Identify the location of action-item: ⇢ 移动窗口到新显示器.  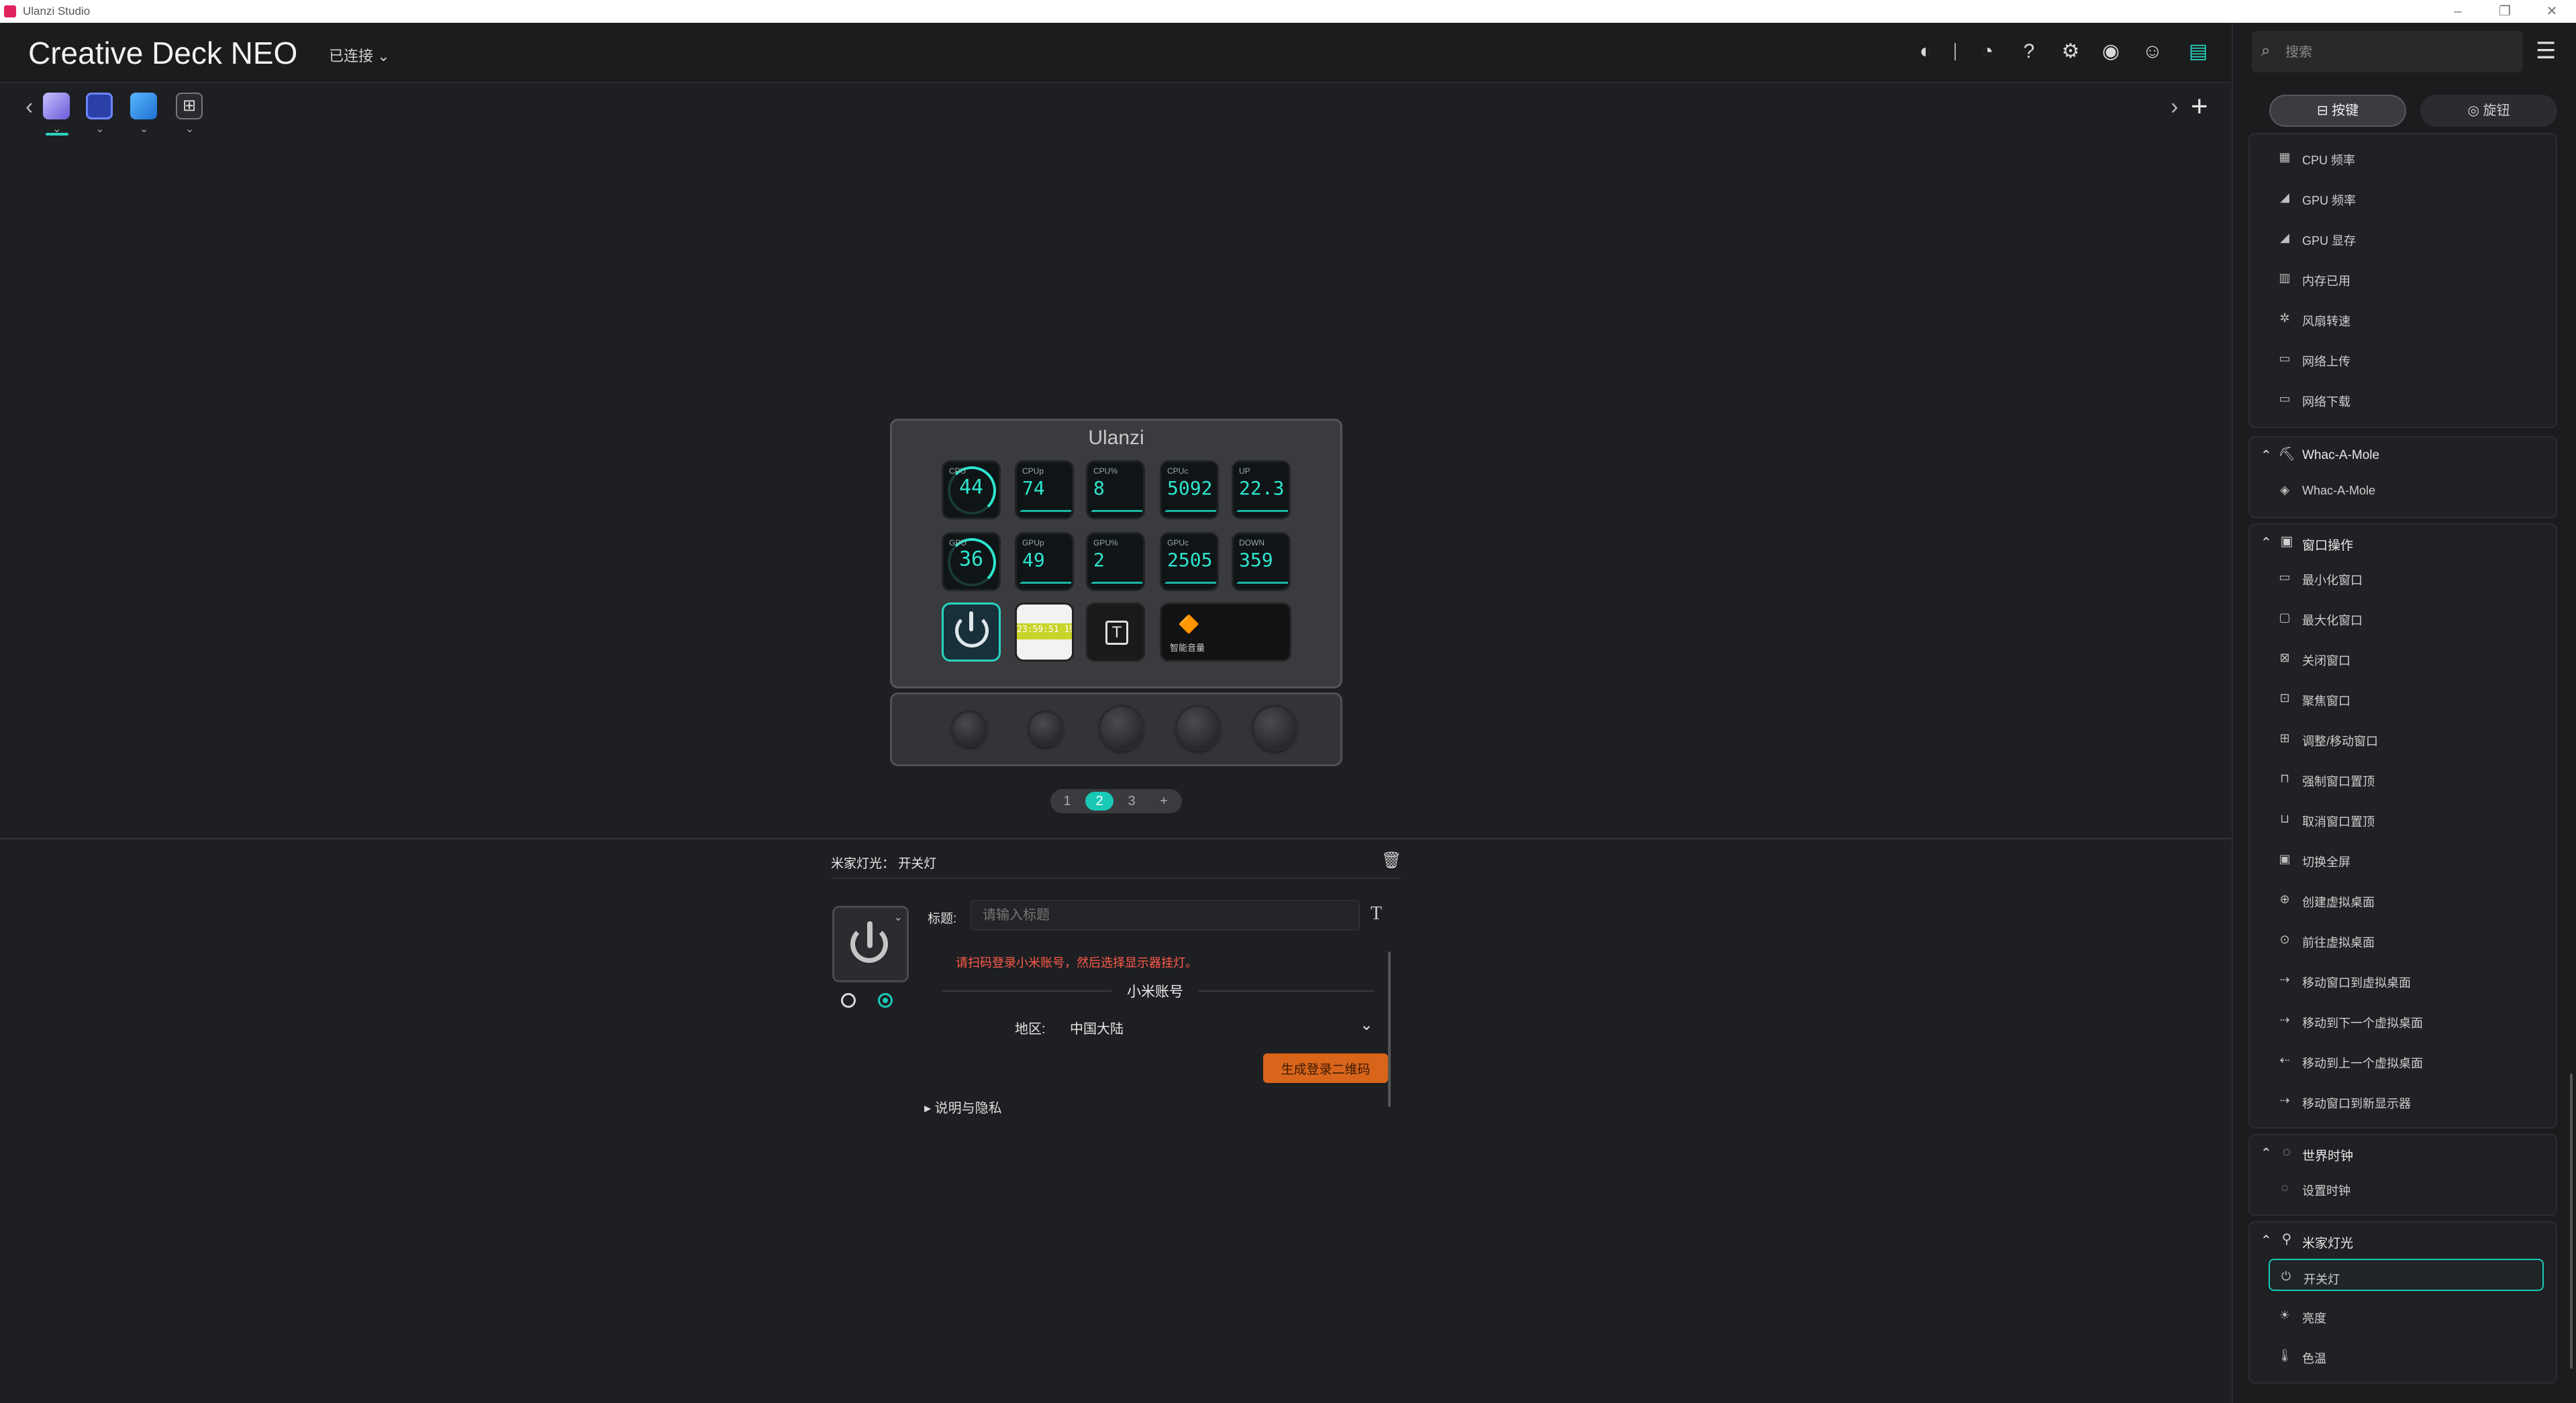
(2406, 1100).